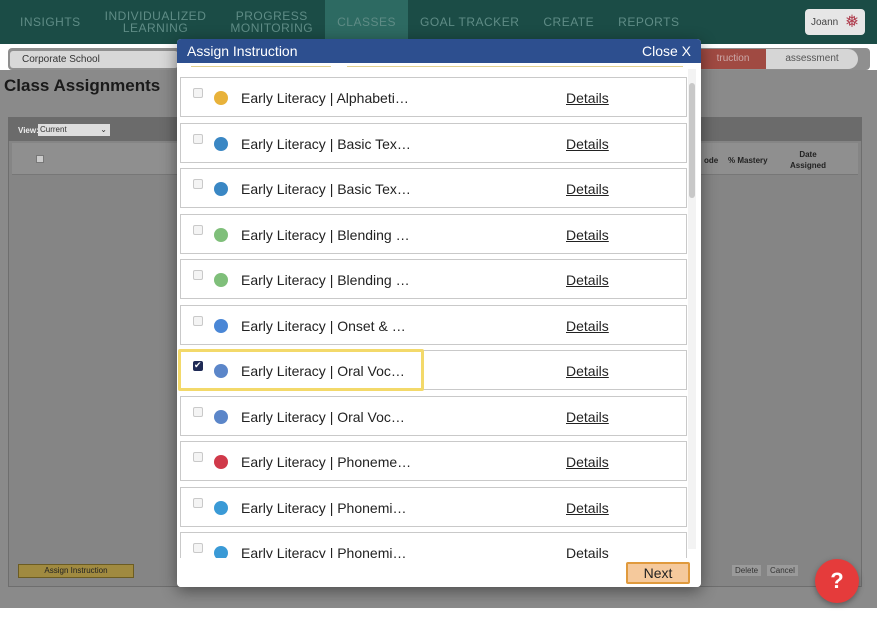  What do you see at coordinates (692, 140) in the screenshot?
I see `scrollbar-thumb` at bounding box center [692, 140].